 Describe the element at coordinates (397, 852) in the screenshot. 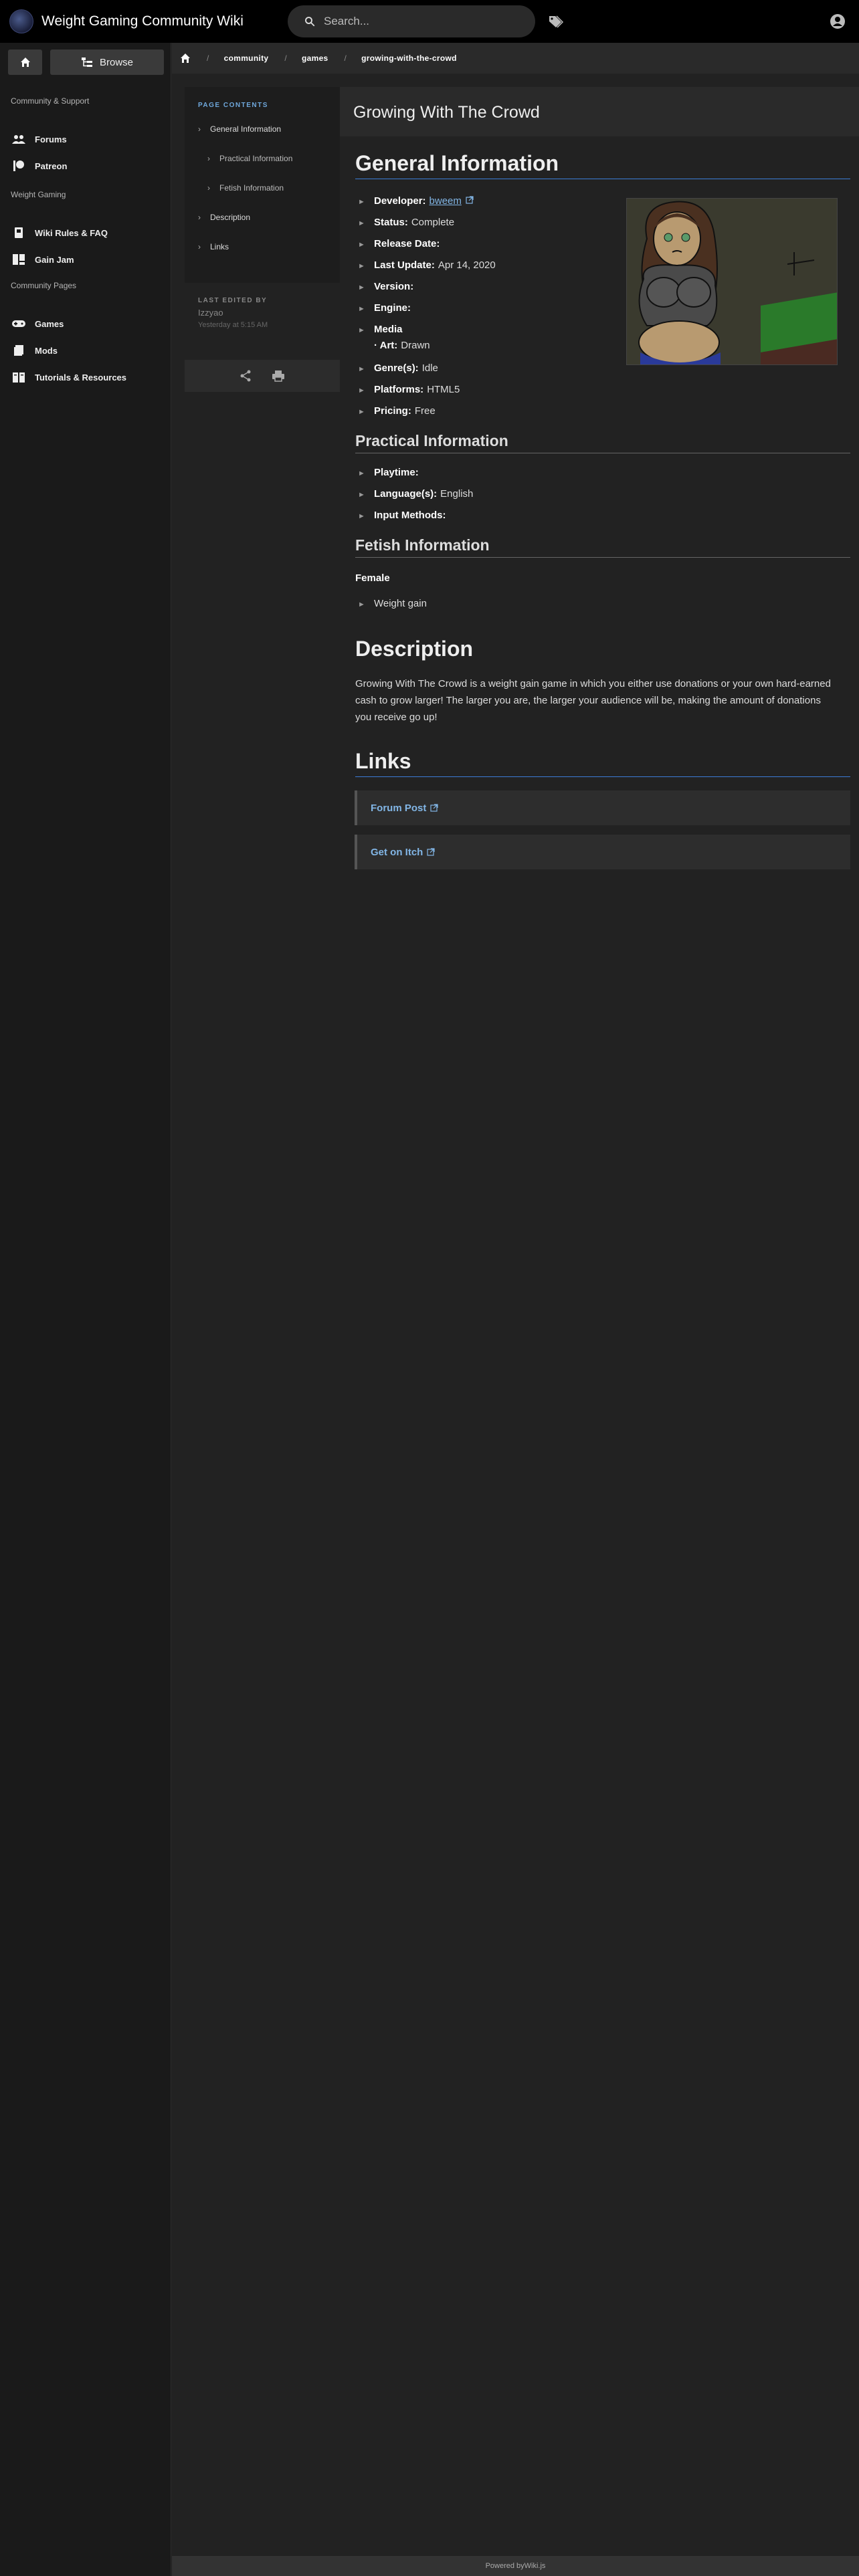

I see `get-on-itch-label: Get on Itch` at that location.